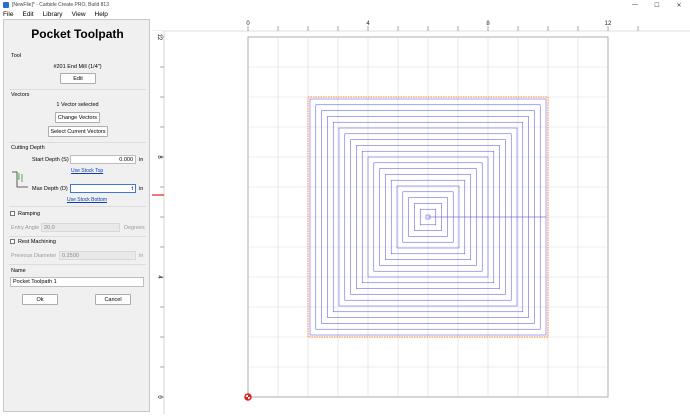 This screenshot has width=690, height=416. Describe the element at coordinates (141, 189) in the screenshot. I see `max-depth-unit: in` at that location.